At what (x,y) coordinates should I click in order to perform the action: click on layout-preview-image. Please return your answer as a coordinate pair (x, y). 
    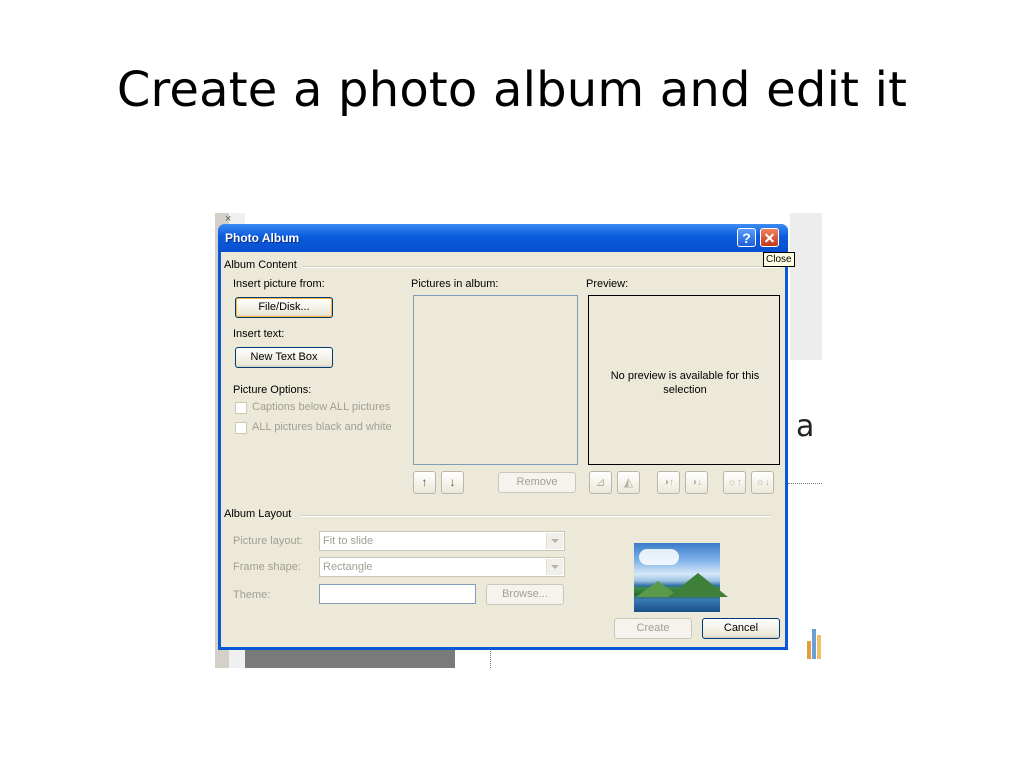
    Looking at the image, I should click on (681, 577).